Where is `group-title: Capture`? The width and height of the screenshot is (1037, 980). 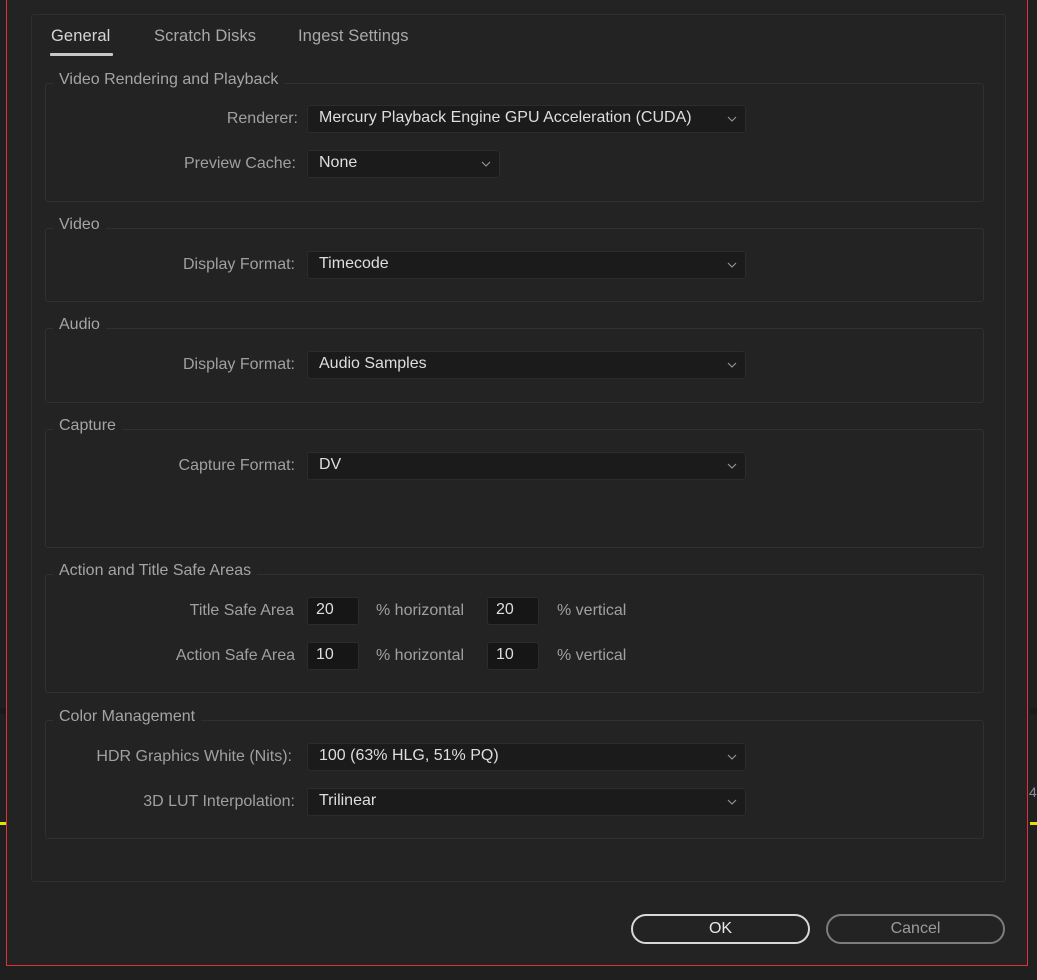
group-title: Capture is located at coordinates (87, 426).